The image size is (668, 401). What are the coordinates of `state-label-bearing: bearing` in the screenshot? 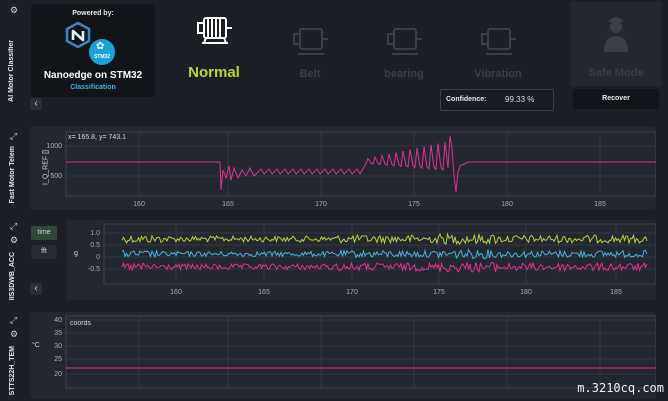 It's located at (404, 74).